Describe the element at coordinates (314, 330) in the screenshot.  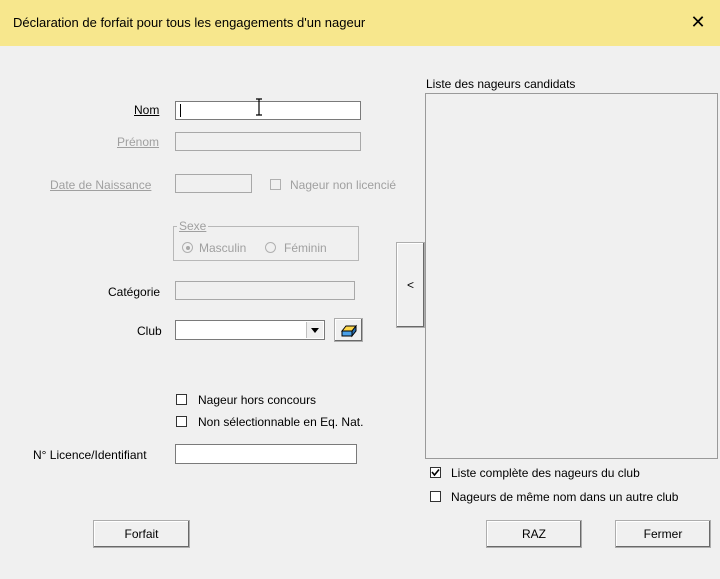
I see `chevron-down-icon` at that location.